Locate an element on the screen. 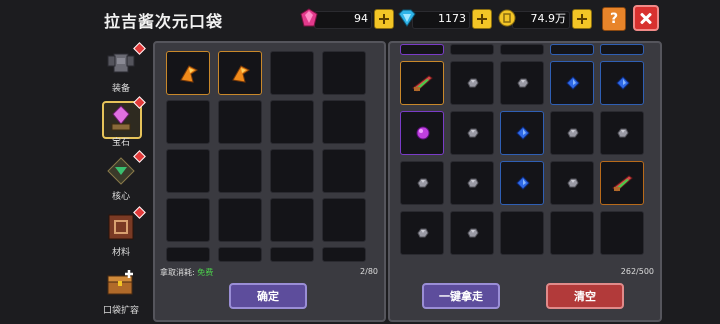 This screenshot has height=324, width=720. gem-altar-icon is located at coordinates (121, 118).